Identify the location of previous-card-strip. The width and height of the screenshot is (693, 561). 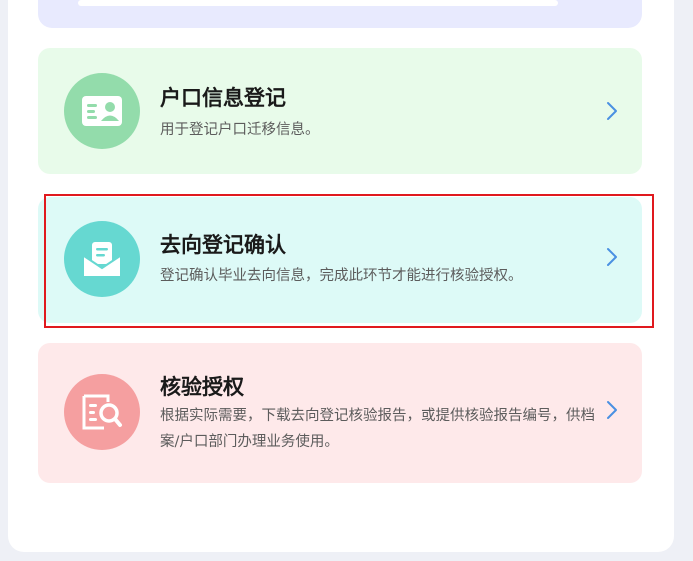
(318, 3).